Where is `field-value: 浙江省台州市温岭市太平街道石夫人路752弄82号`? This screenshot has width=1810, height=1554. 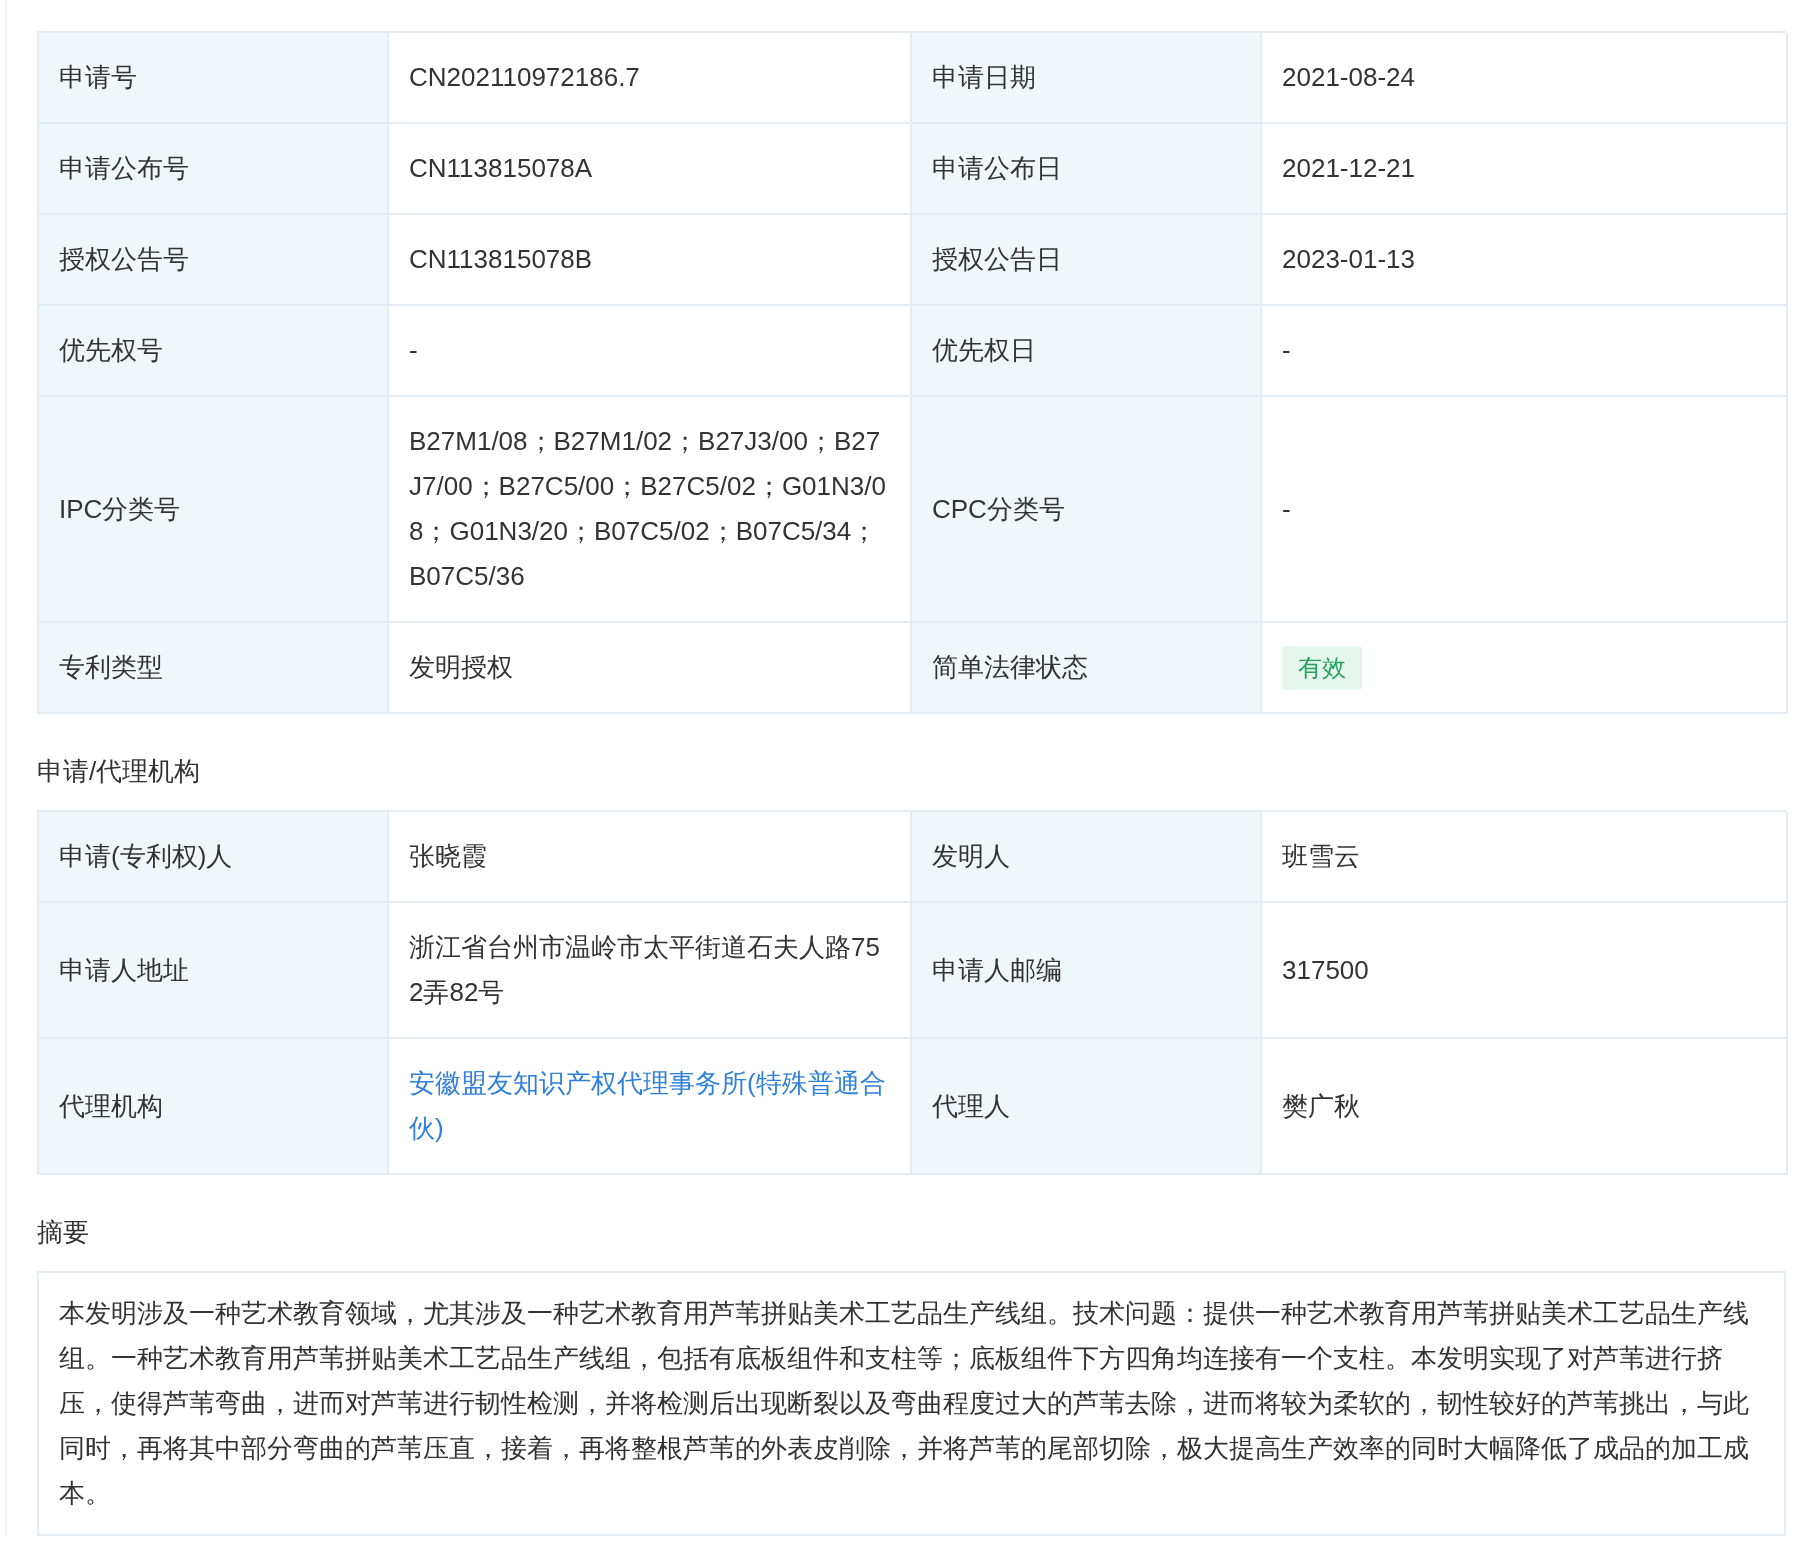
field-value: 浙江省台州市温岭市太平街道石夫人路752弄82号 is located at coordinates (645, 970).